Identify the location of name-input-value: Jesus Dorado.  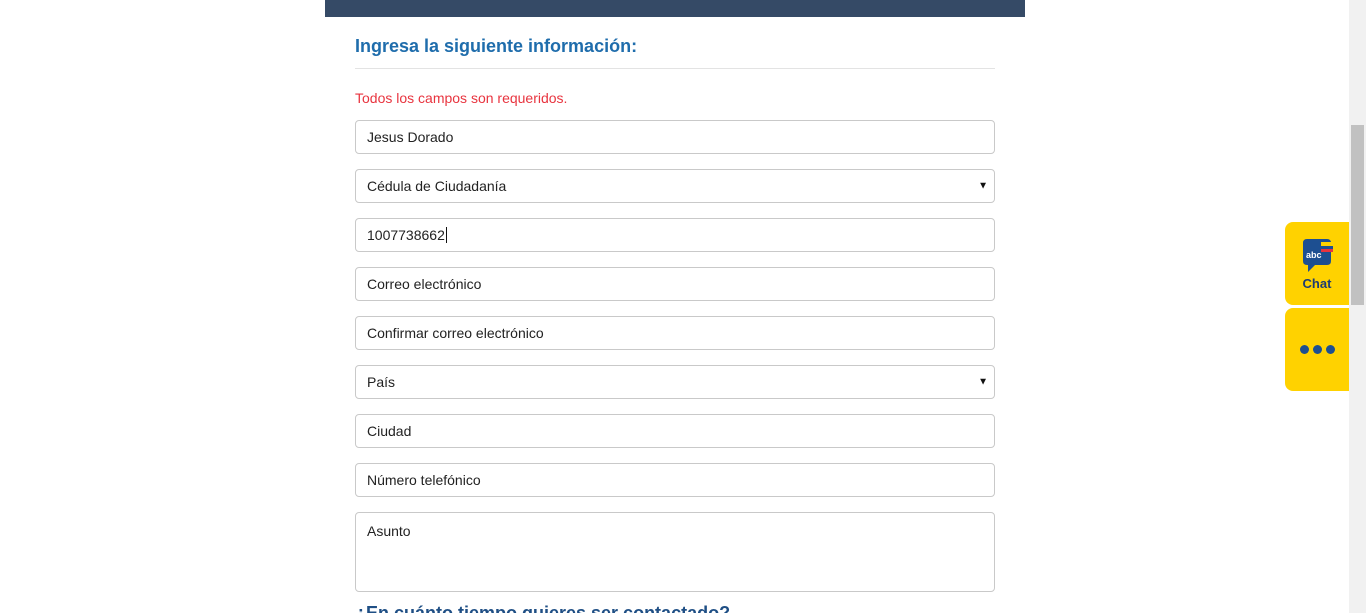
(410, 137).